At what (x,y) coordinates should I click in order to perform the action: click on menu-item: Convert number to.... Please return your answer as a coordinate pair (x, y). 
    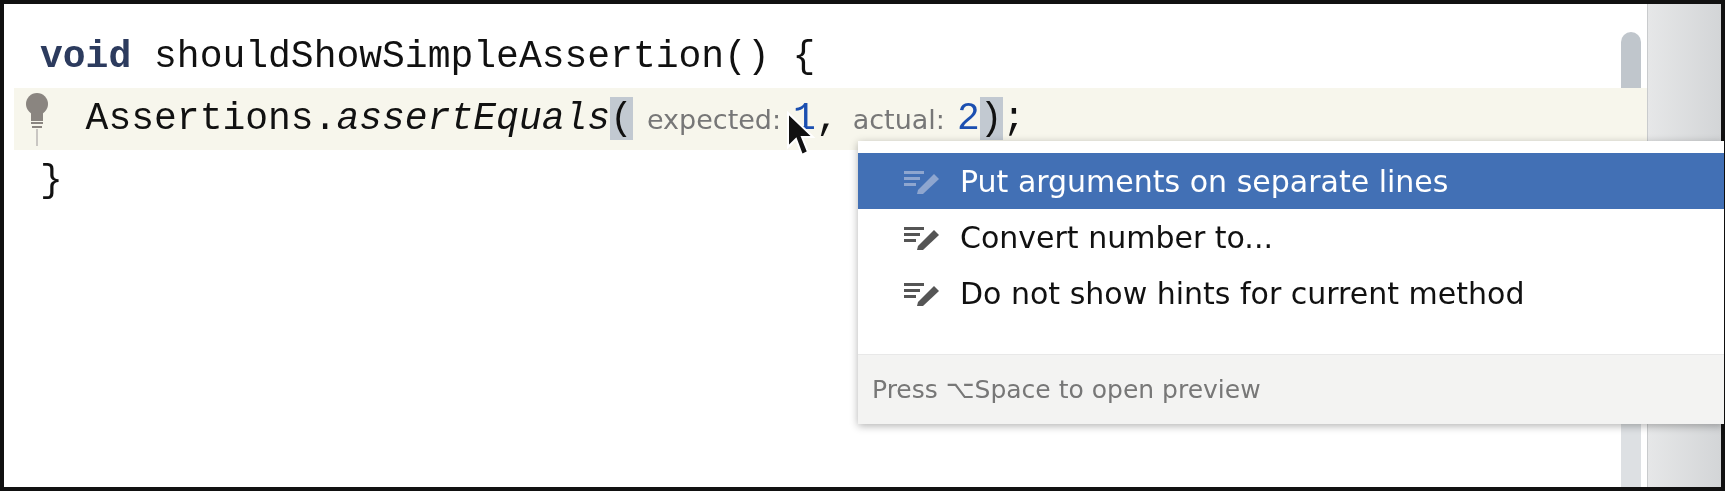
    Looking at the image, I should click on (1291, 237).